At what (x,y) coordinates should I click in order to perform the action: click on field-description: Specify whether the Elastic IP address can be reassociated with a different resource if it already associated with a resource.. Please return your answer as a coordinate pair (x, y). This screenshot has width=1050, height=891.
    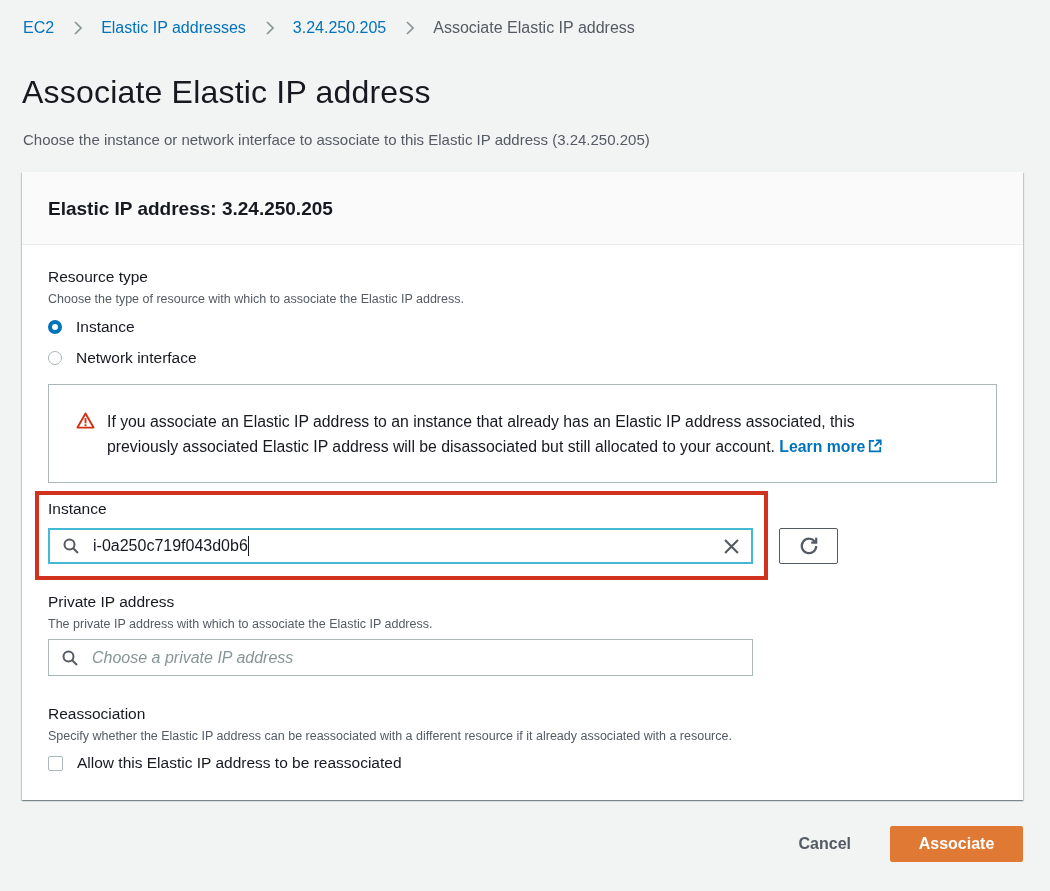
    Looking at the image, I should click on (390, 736).